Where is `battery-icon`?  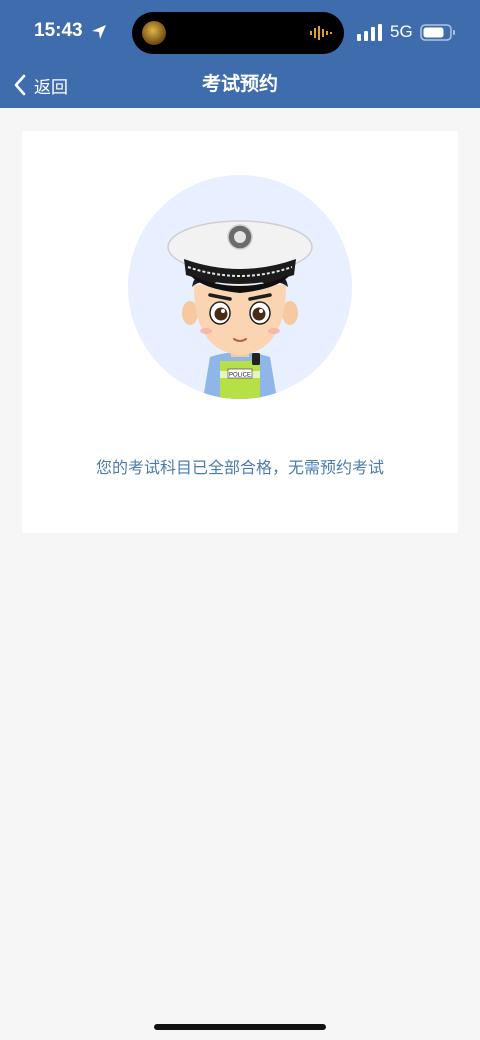
battery-icon is located at coordinates (437, 32).